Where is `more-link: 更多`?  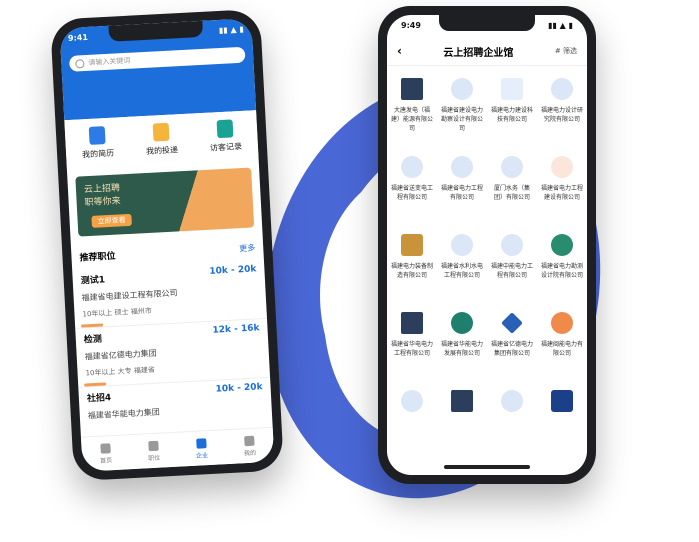
more-link: 更多 is located at coordinates (247, 248).